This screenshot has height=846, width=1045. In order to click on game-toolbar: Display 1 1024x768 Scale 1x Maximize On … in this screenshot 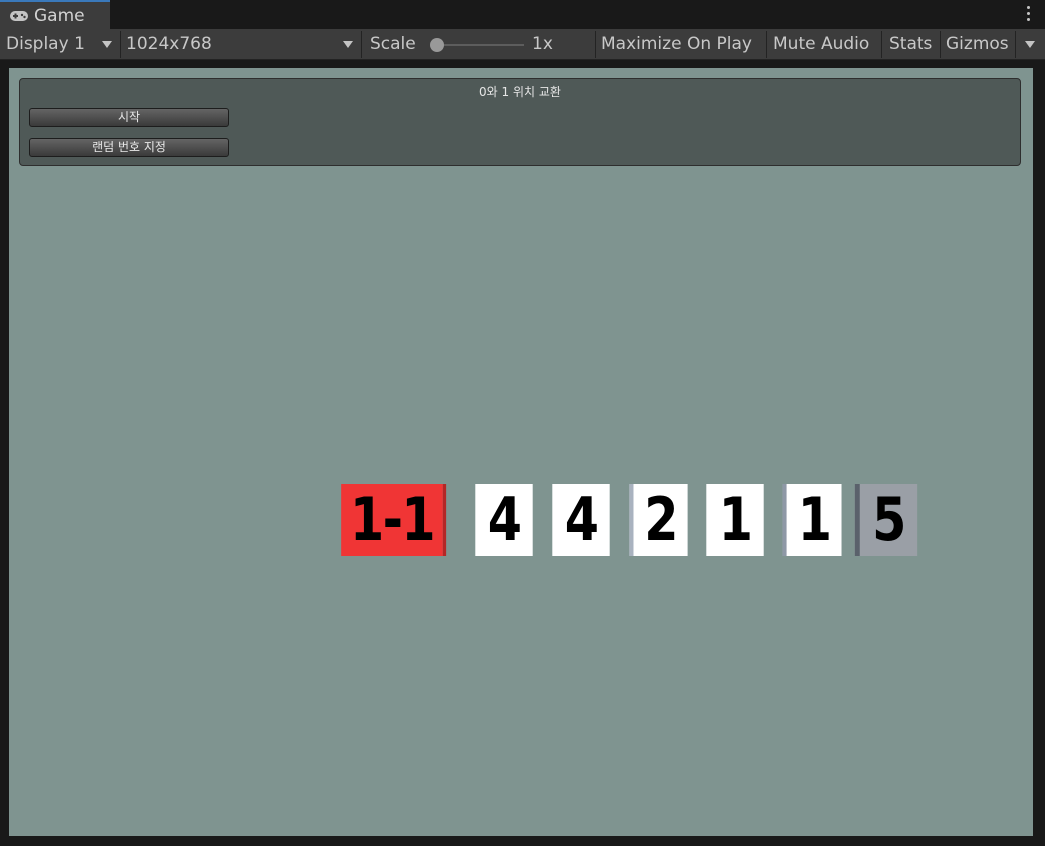, I will do `click(522, 44)`.